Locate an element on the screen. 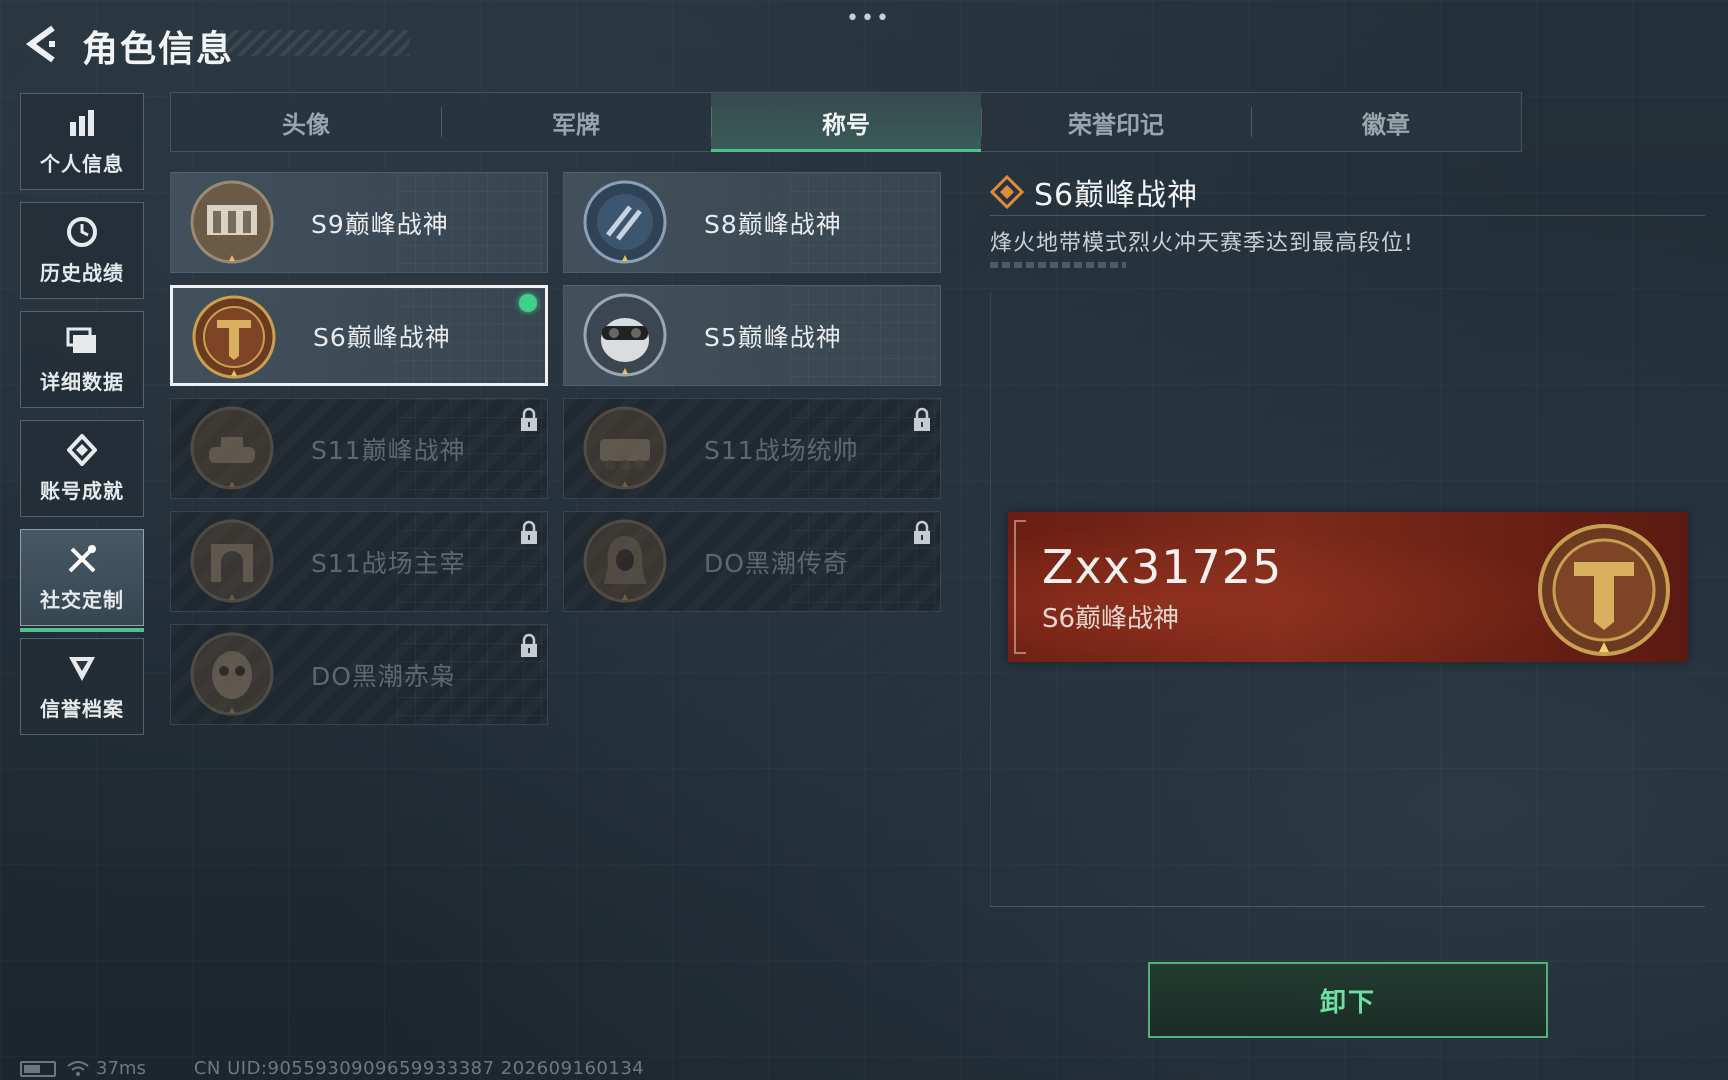 The height and width of the screenshot is (1080, 1728). folder-icon is located at coordinates (82, 341).